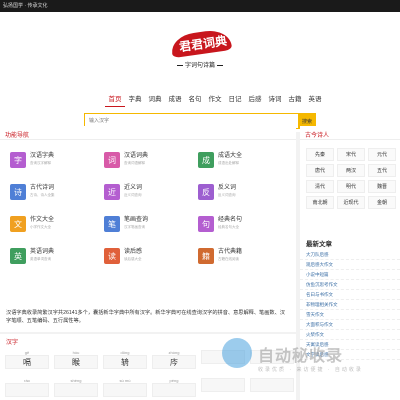 This screenshot has height=400, width=400. Describe the element at coordinates (351, 170) in the screenshot. I see `dynasty-link: 两汉` at that location.